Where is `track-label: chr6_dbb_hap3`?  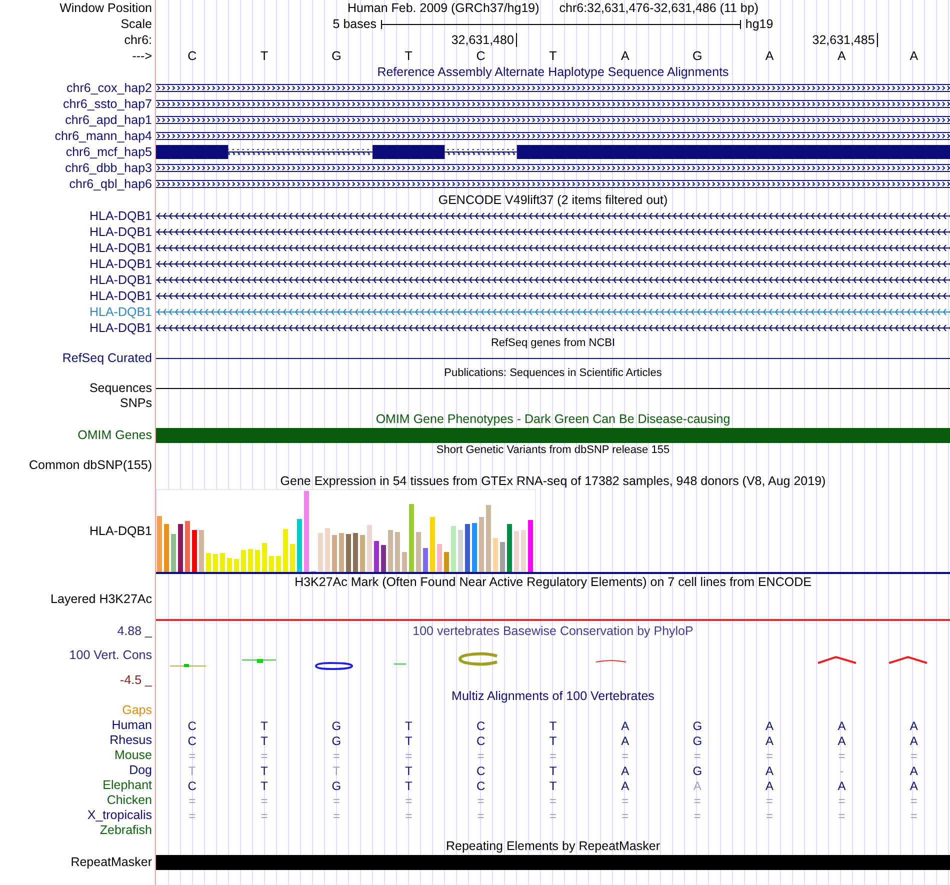 track-label: chr6_dbb_hap3 is located at coordinates (108, 168).